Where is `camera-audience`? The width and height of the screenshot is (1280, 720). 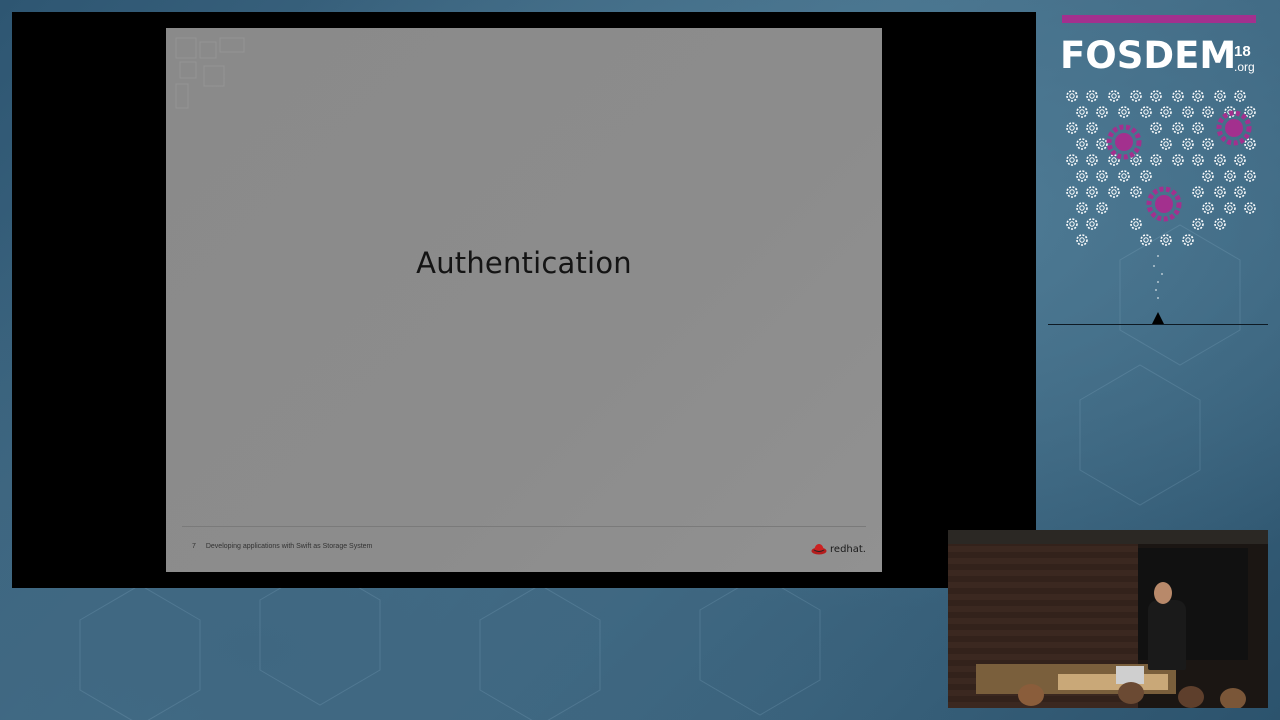
camera-audience is located at coordinates (1128, 694).